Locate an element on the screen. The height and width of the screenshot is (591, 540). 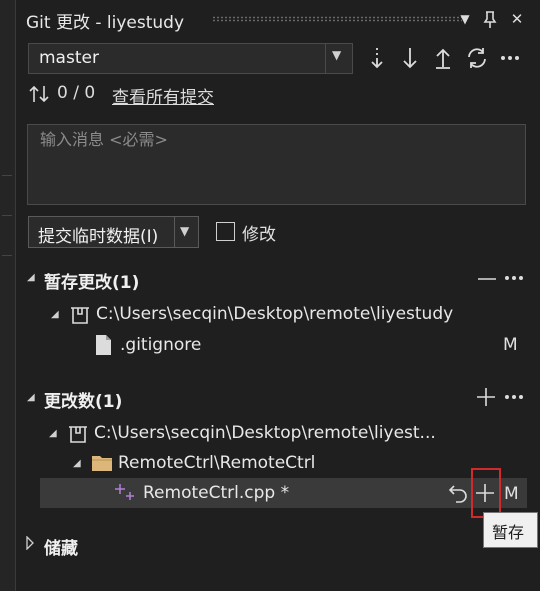
commit-staged-label: 提交临时数据(I) is located at coordinates (98, 237).